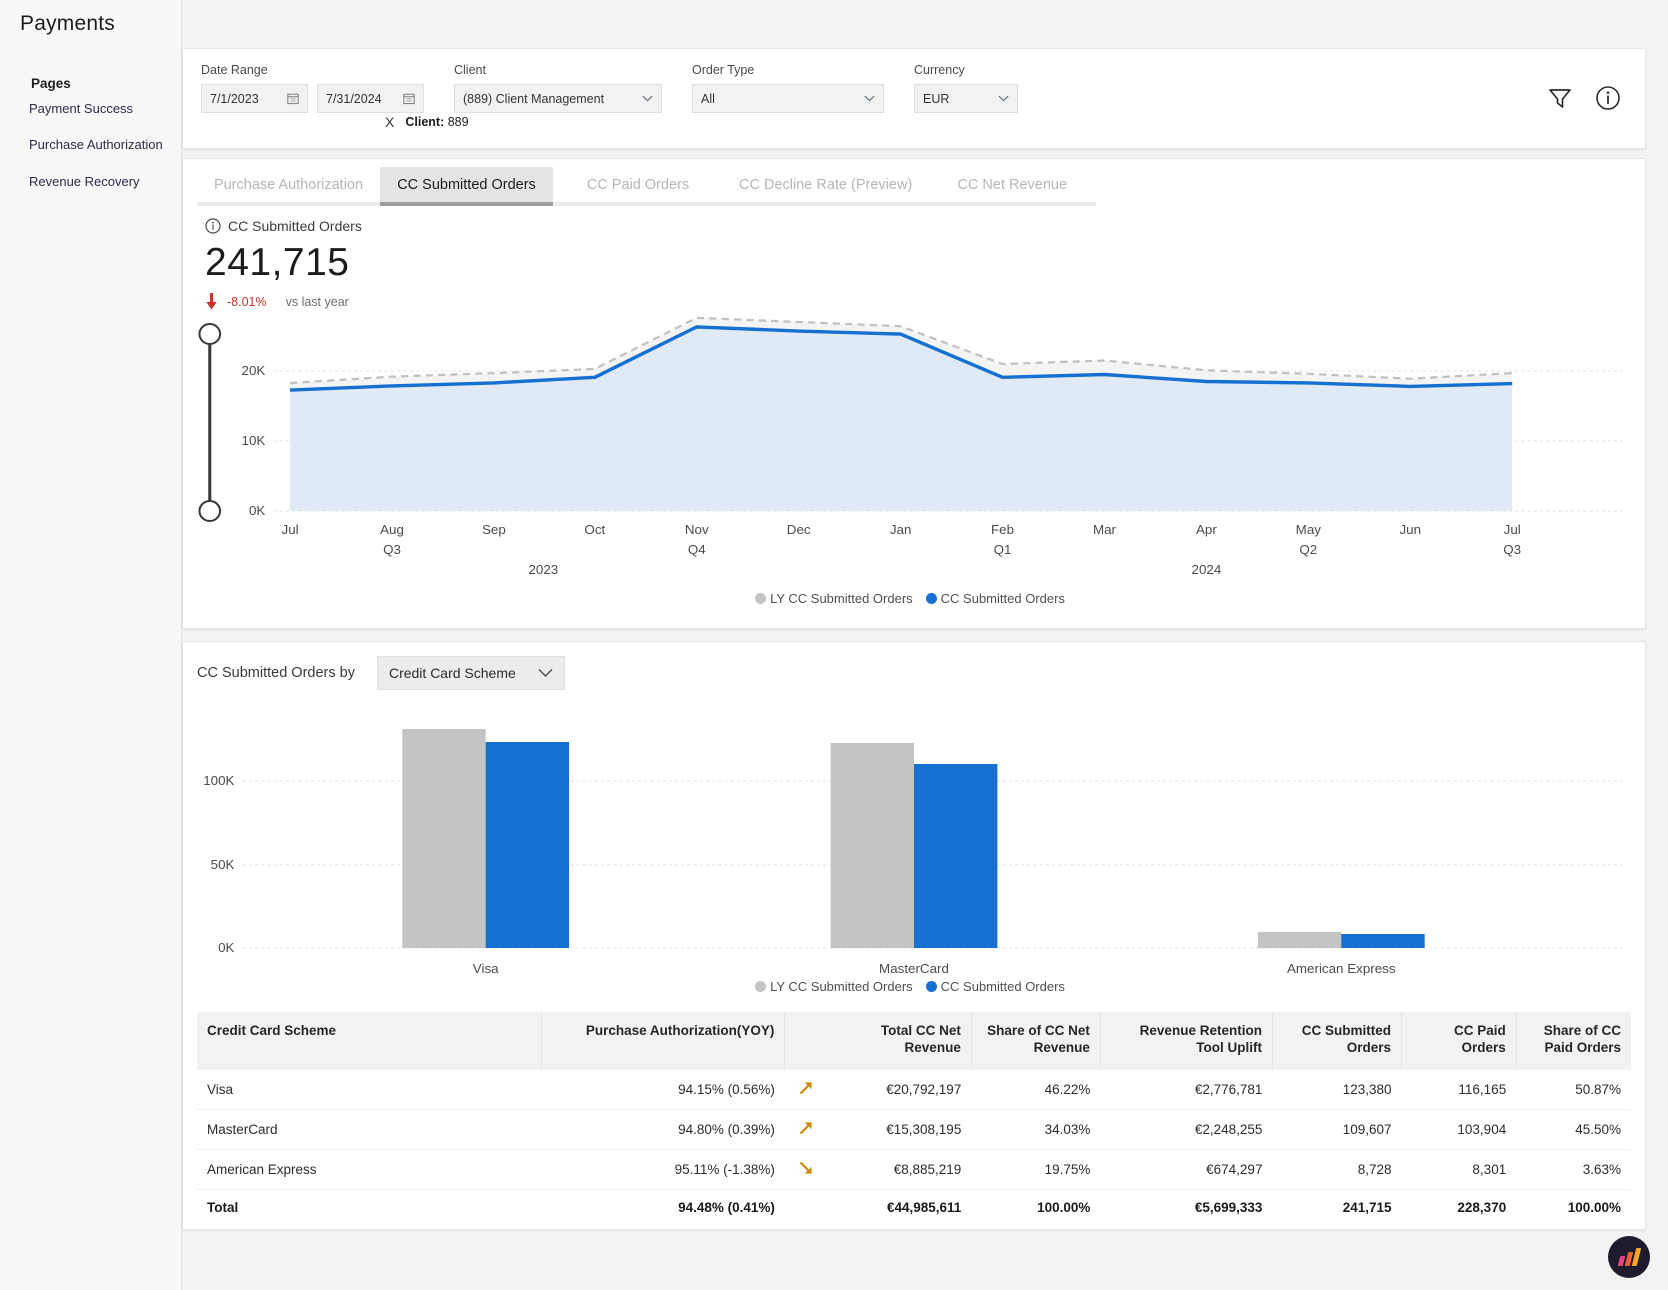 The image size is (1668, 1290). What do you see at coordinates (1383, 941) in the screenshot?
I see `bar-current-amex` at bounding box center [1383, 941].